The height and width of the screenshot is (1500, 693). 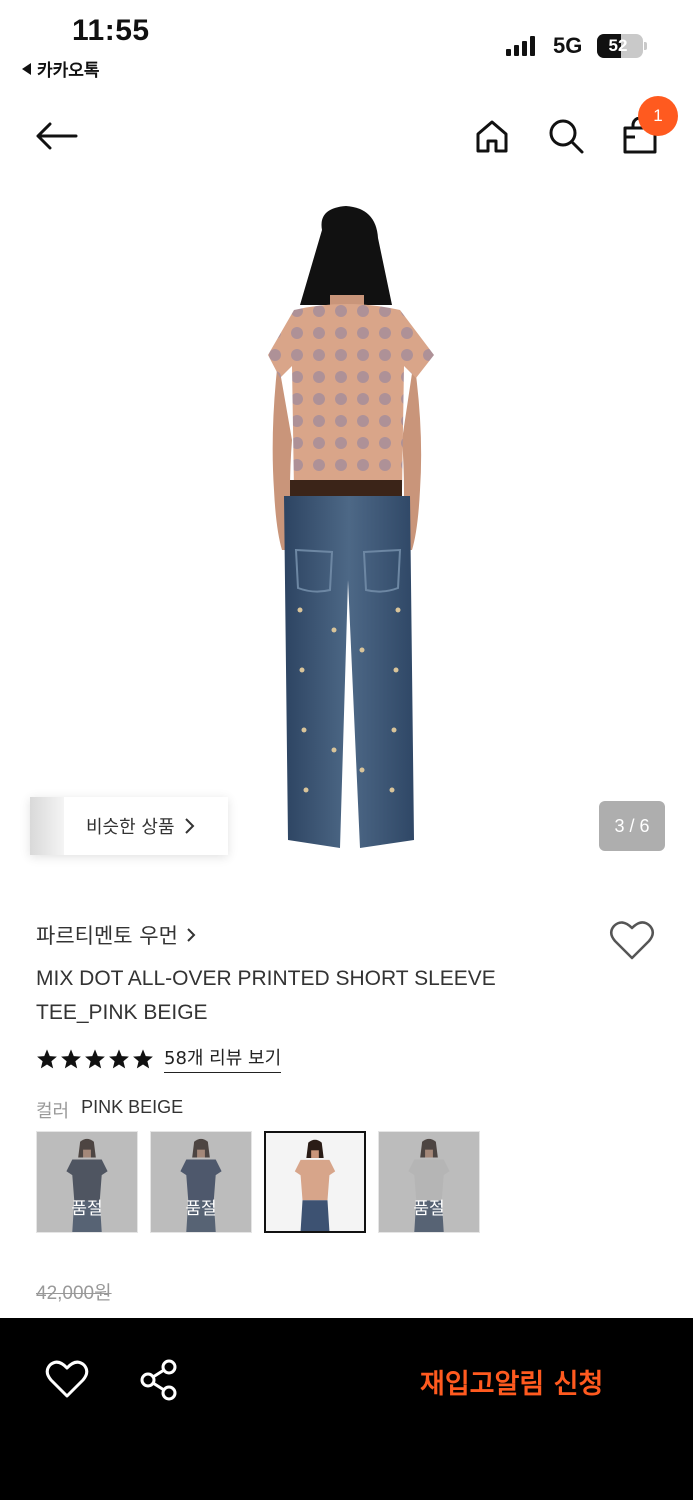 What do you see at coordinates (111, 30) in the screenshot?
I see `status-time: 11:55` at bounding box center [111, 30].